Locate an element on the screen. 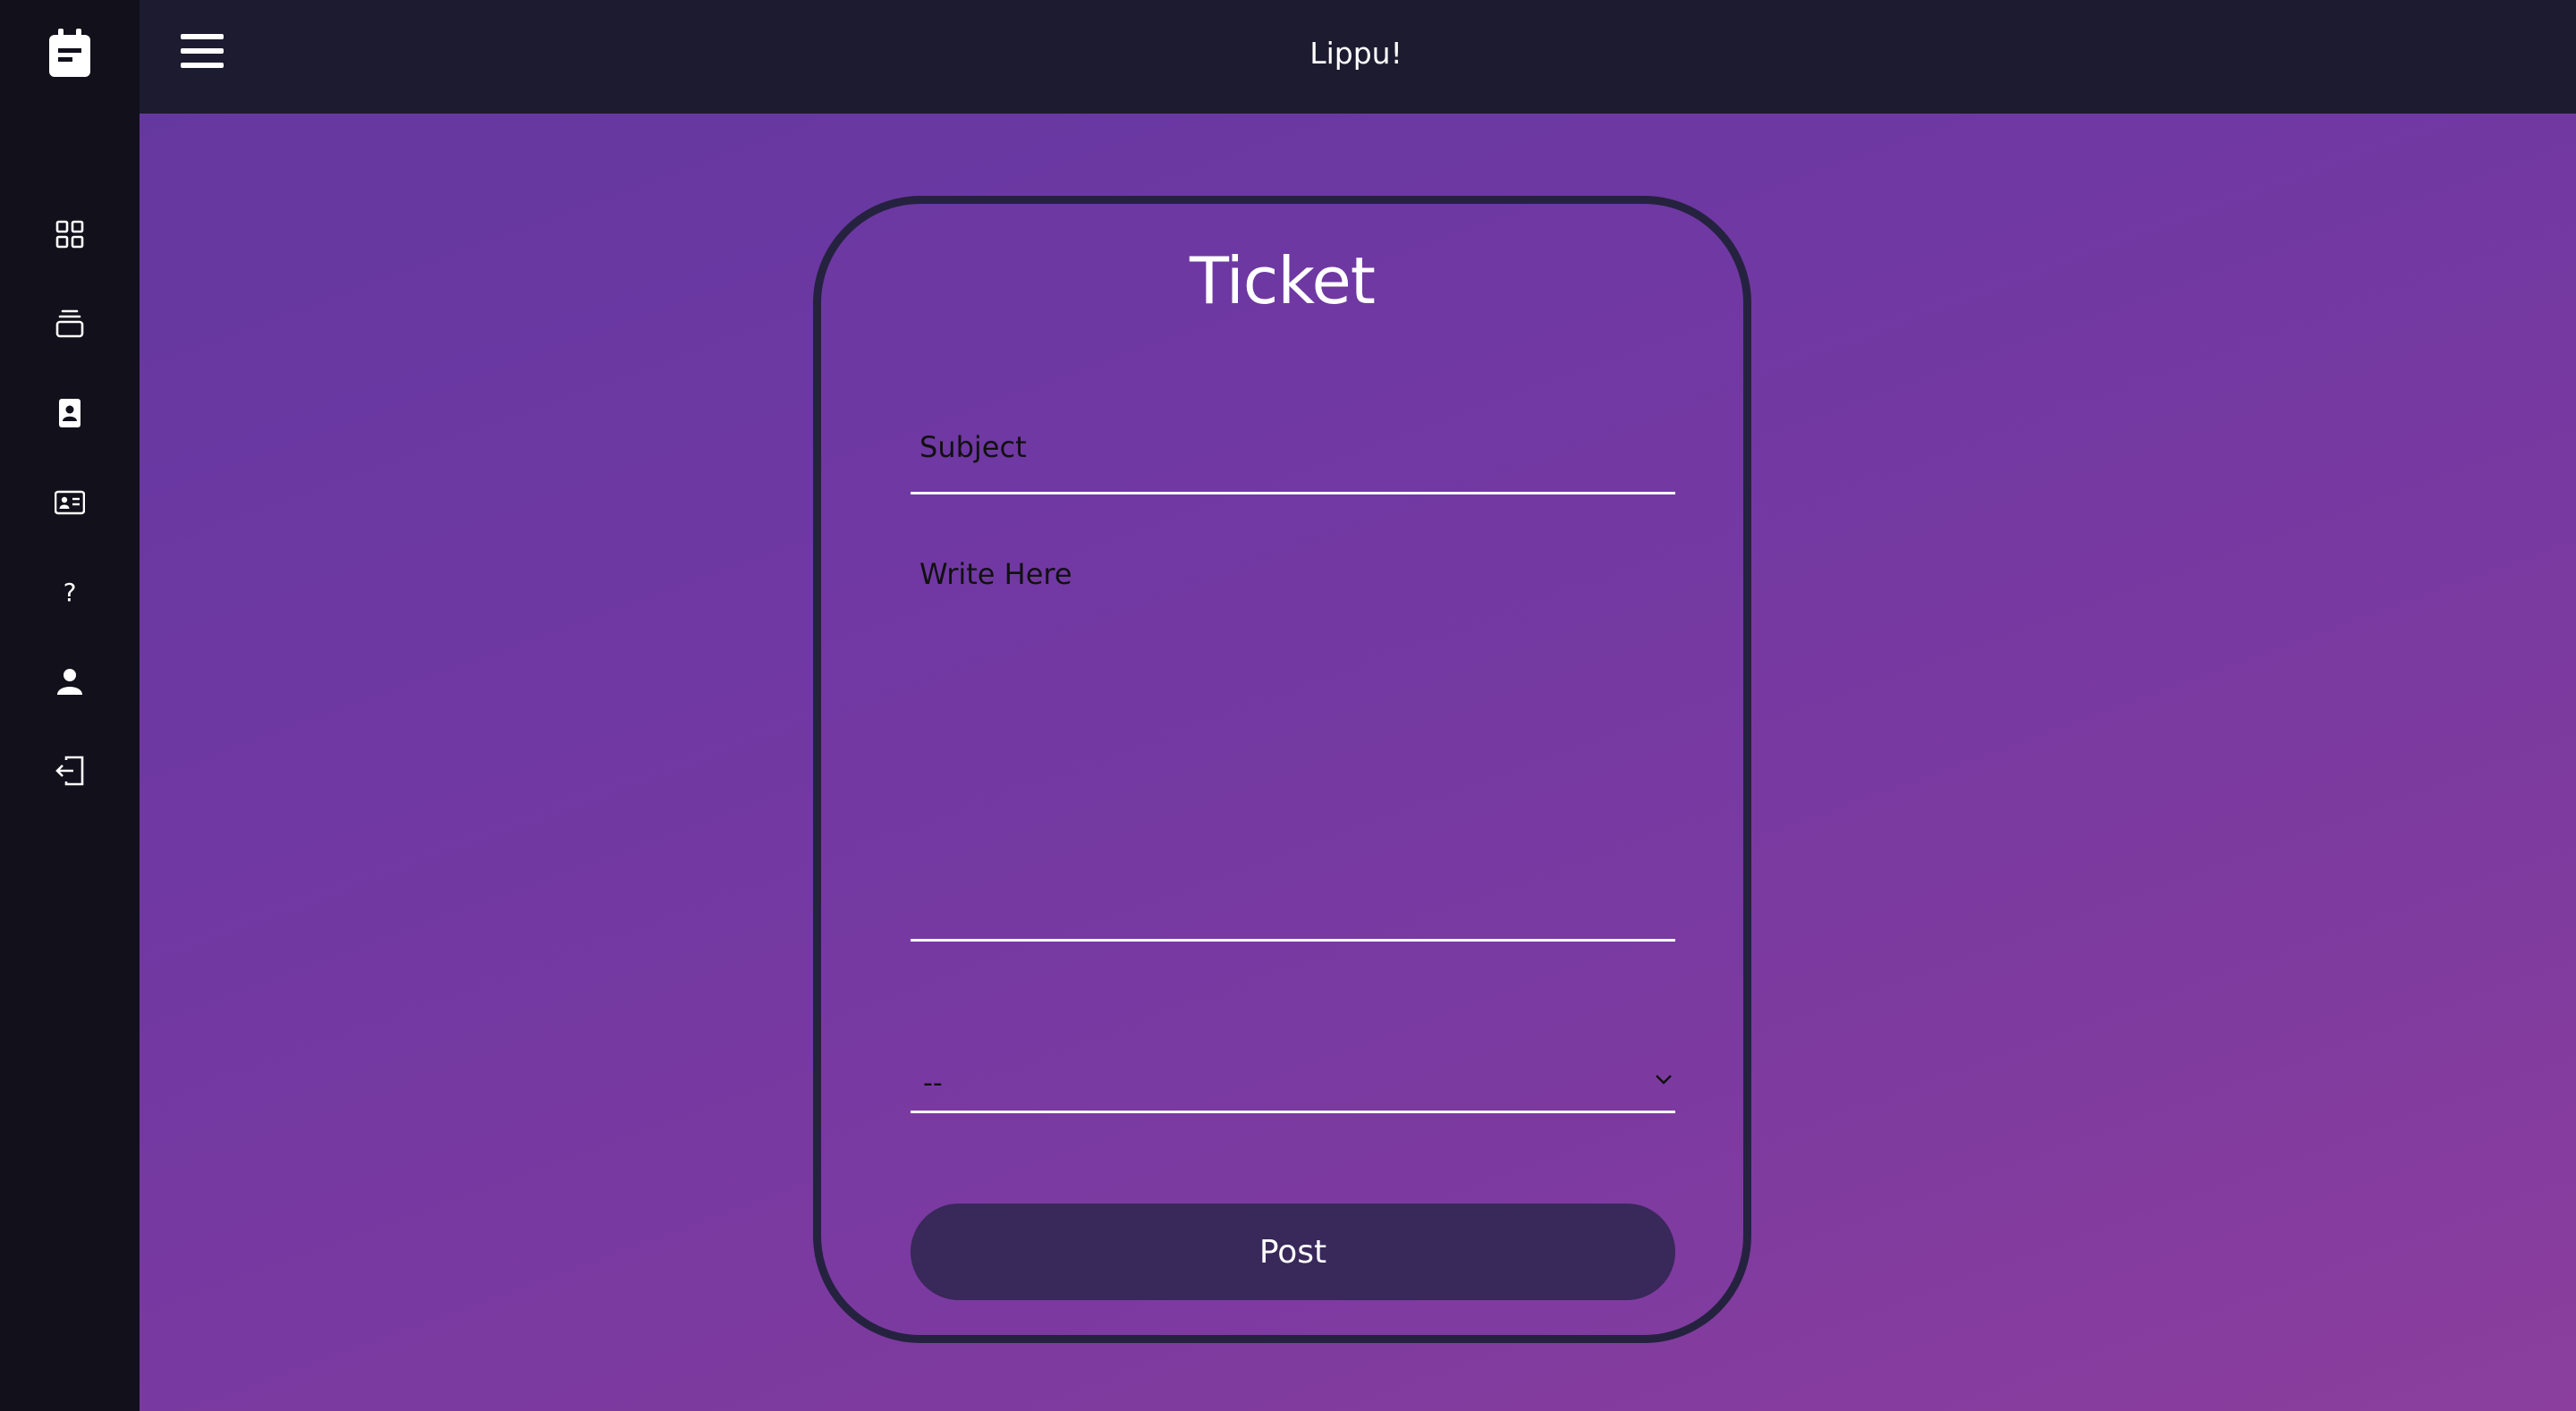 This screenshot has width=2576, height=1411. sidebar-item-dashboard is located at coordinates (70, 234).